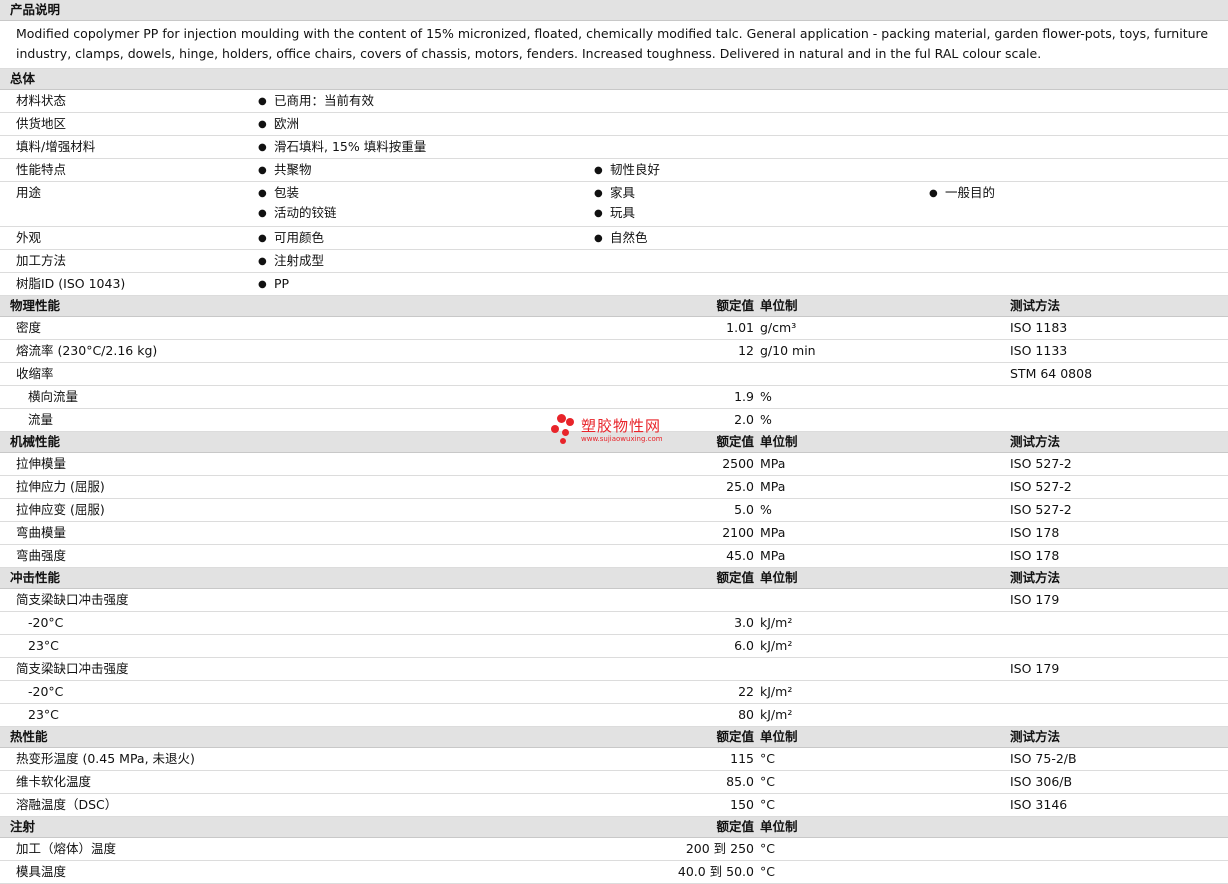 The height and width of the screenshot is (884, 1228). I want to click on property-label: 流量, so click(41, 419).